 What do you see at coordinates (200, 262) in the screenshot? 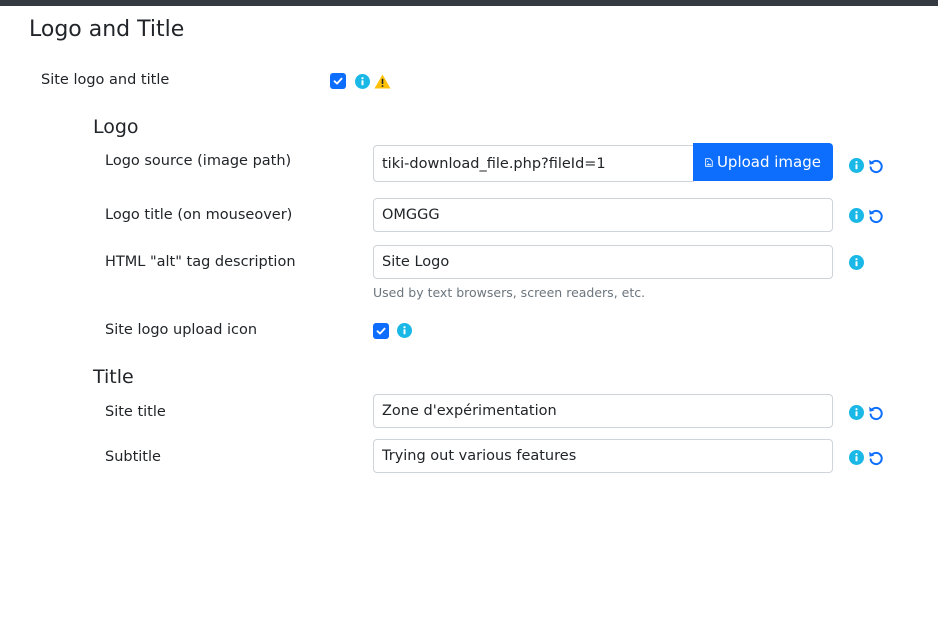
I see `alt-tag-label: HTML "alt" tag description` at bounding box center [200, 262].